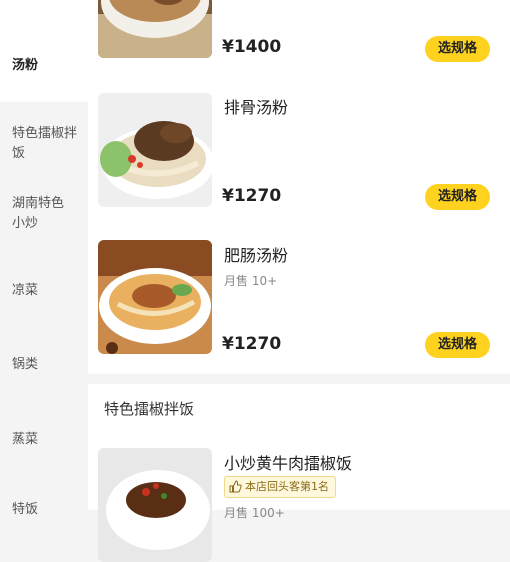  What do you see at coordinates (155, 505) in the screenshot?
I see `rice-dish-icon` at bounding box center [155, 505].